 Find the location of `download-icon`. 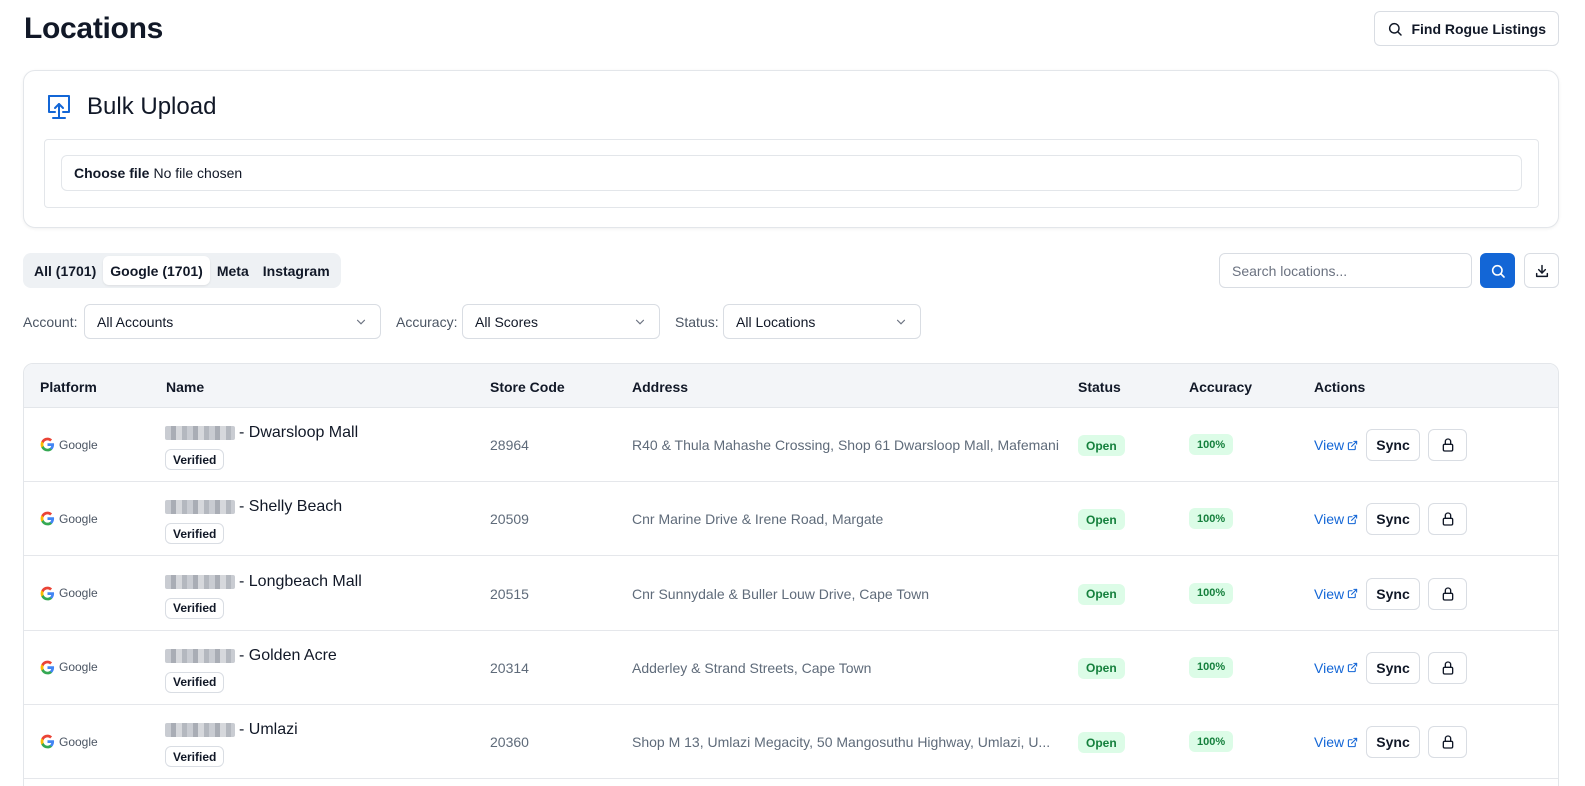

download-icon is located at coordinates (1541, 270).